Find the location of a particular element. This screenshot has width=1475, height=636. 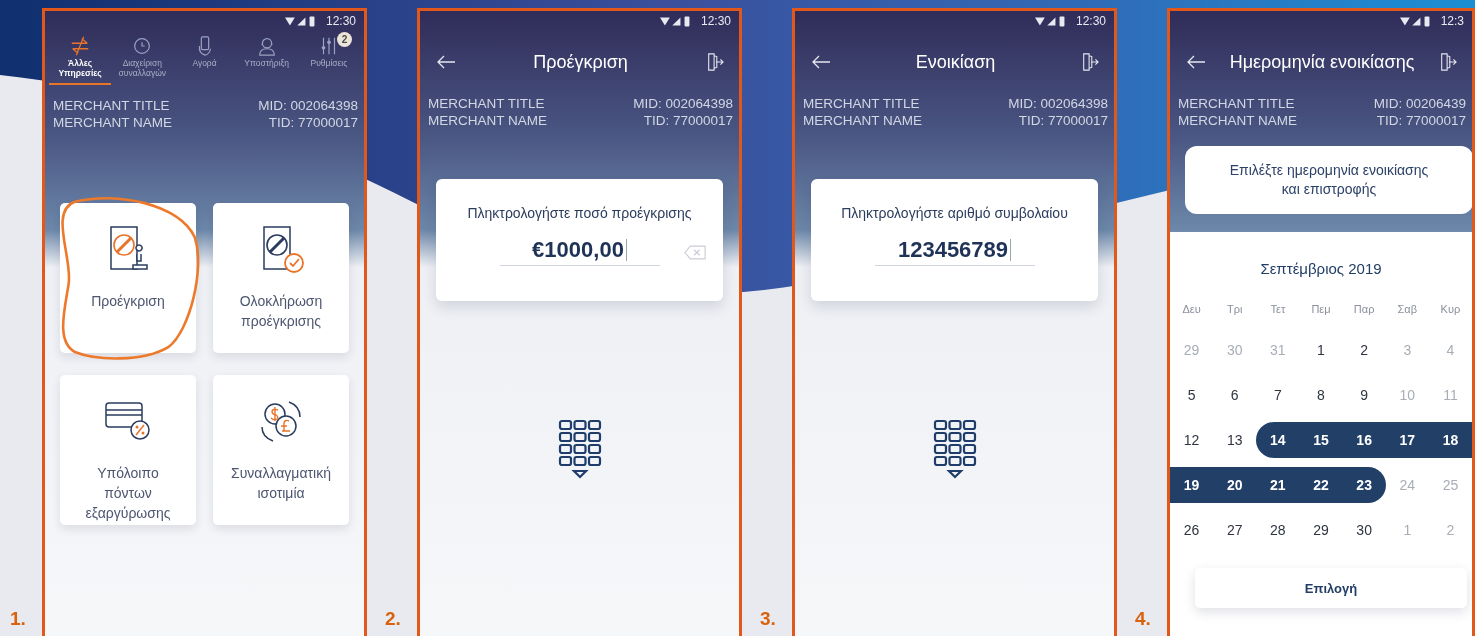

calendar-day: 23 is located at coordinates (1364, 485).